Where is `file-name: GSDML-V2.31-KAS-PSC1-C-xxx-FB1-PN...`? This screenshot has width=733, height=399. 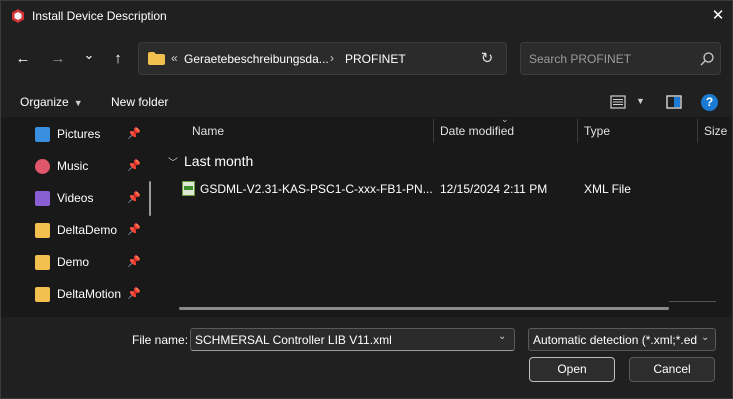
file-name: GSDML-V2.31-KAS-PSC1-C-xxx-FB1-PN... is located at coordinates (316, 189).